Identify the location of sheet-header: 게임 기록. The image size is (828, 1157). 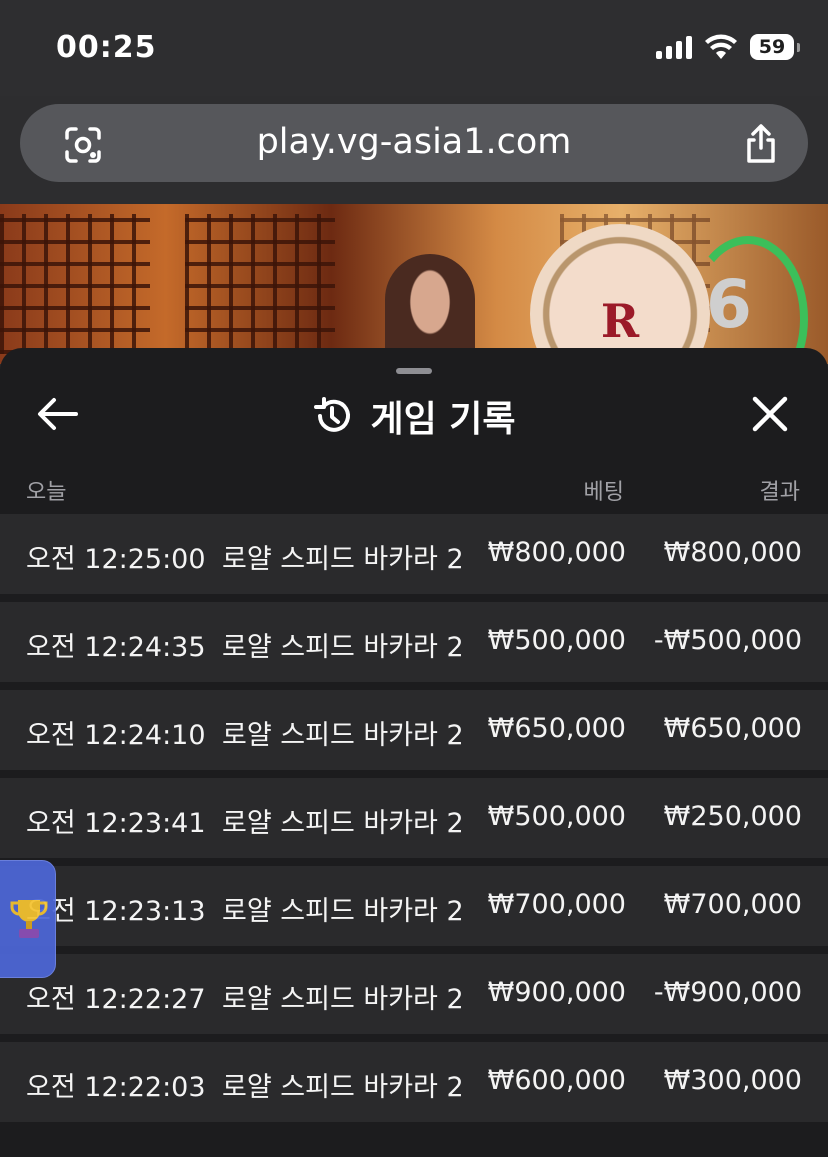
(414, 416).